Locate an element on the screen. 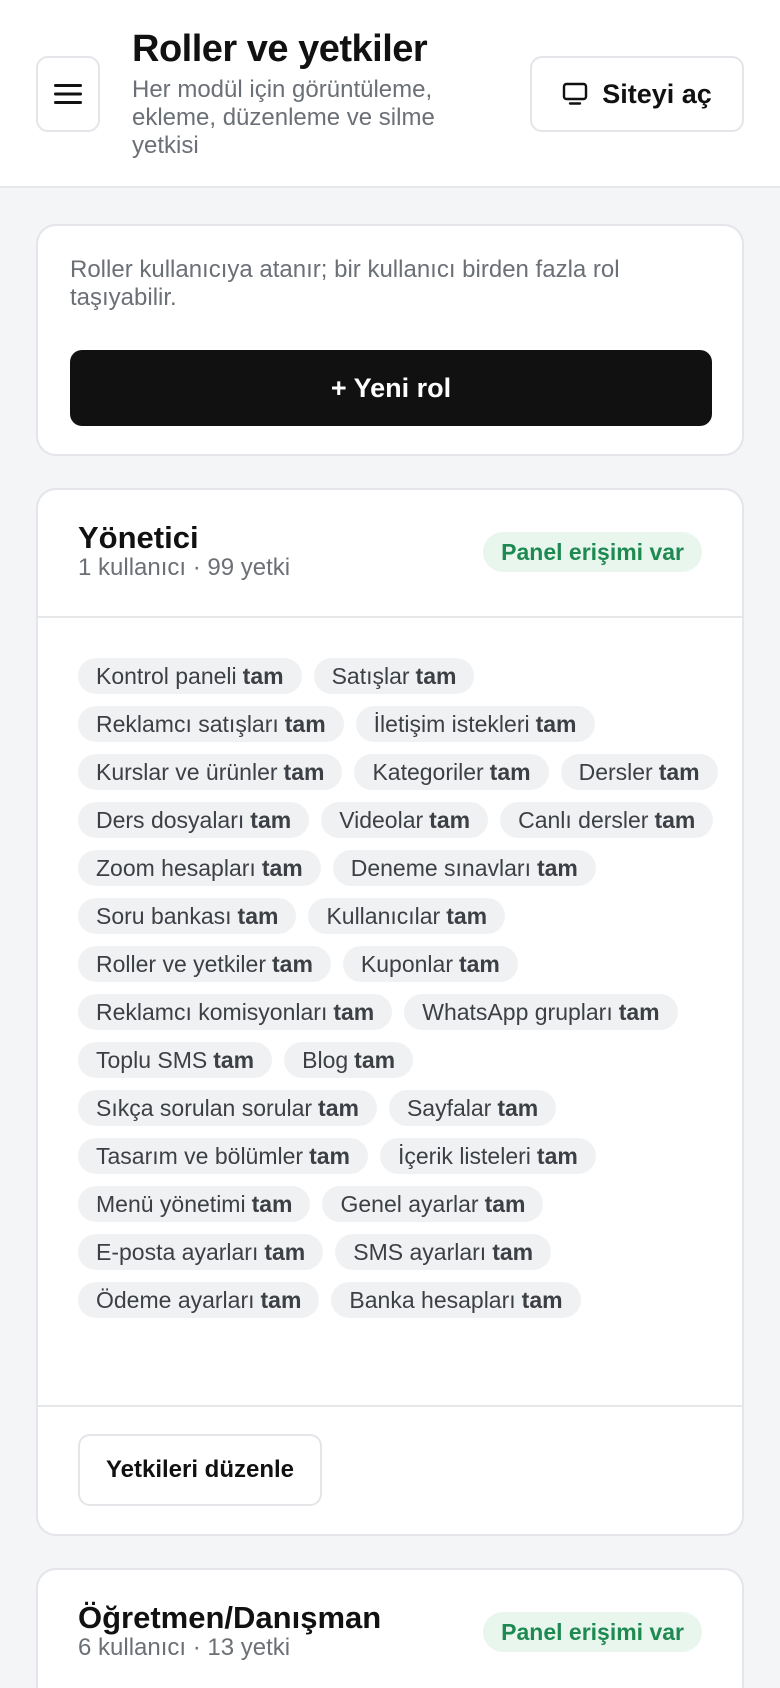 Image resolution: width=780 pixels, height=1688 pixels. permission-chip: Kurslar ve ürünler tam is located at coordinates (210, 772).